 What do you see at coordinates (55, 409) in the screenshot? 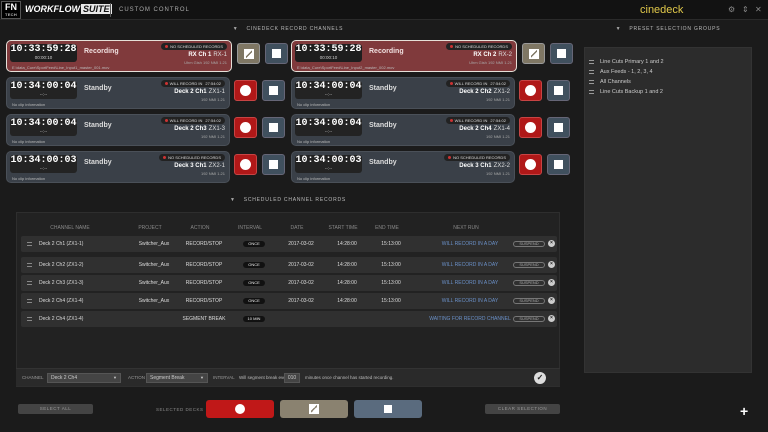
I see `select-all-button: SELECT ALL` at bounding box center [55, 409].